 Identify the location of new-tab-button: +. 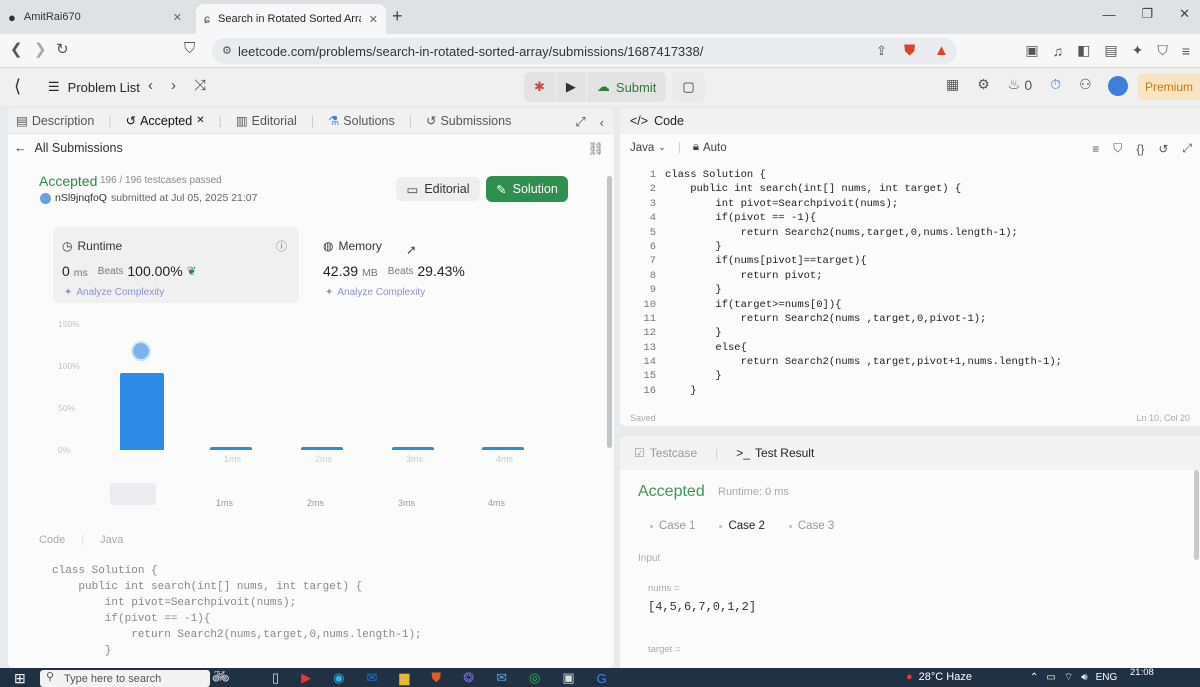
(397, 16).